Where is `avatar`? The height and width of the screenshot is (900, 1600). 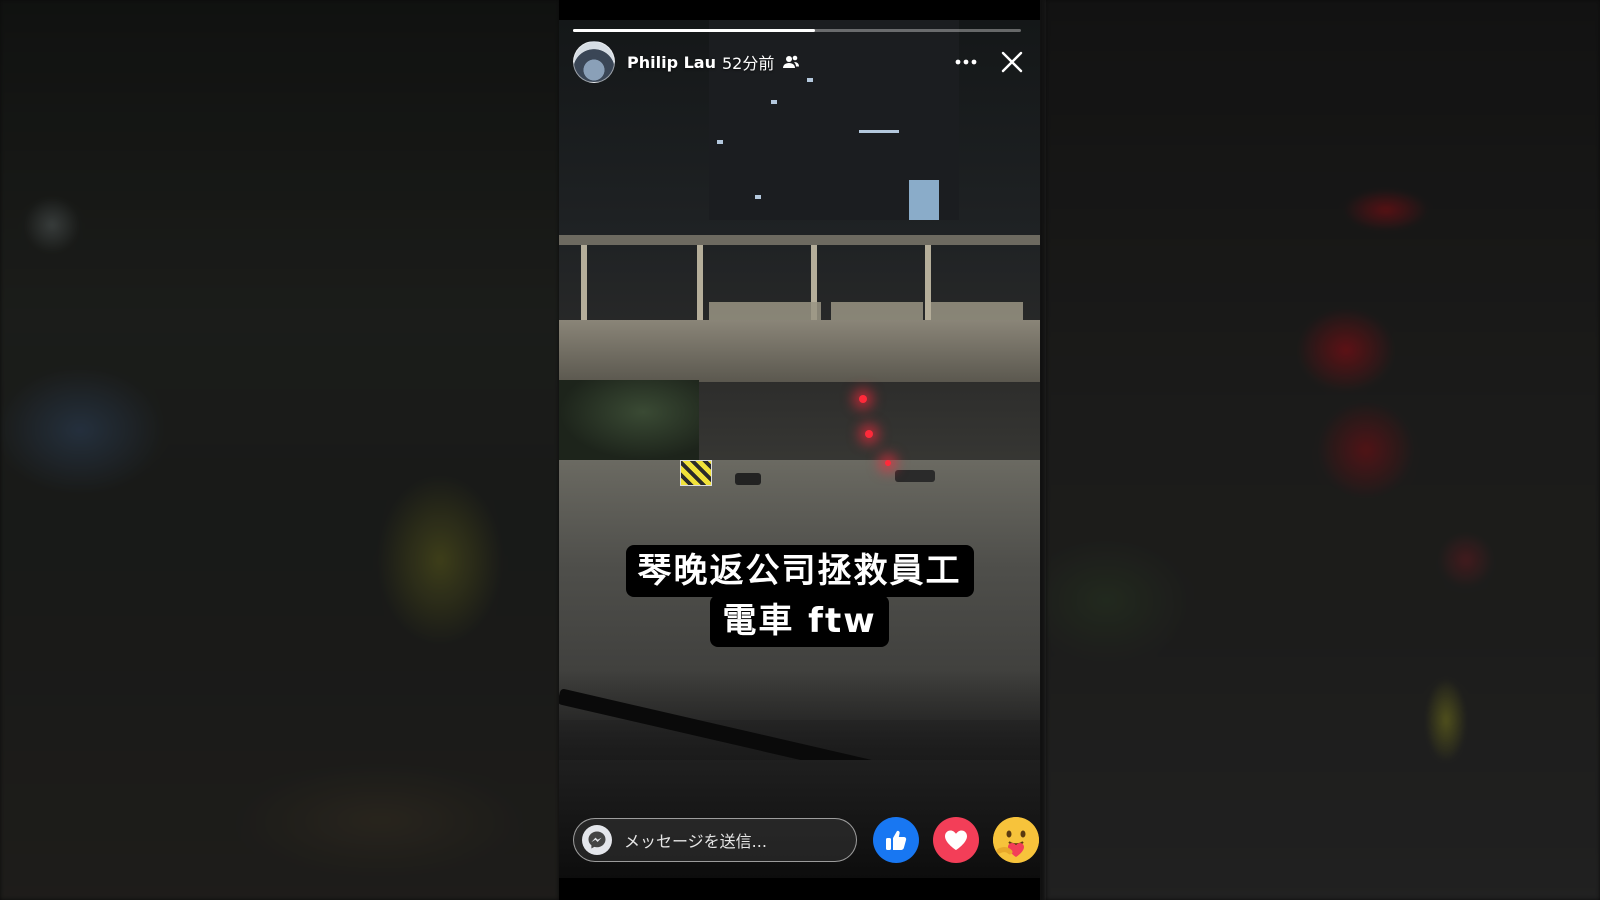 avatar is located at coordinates (594, 62).